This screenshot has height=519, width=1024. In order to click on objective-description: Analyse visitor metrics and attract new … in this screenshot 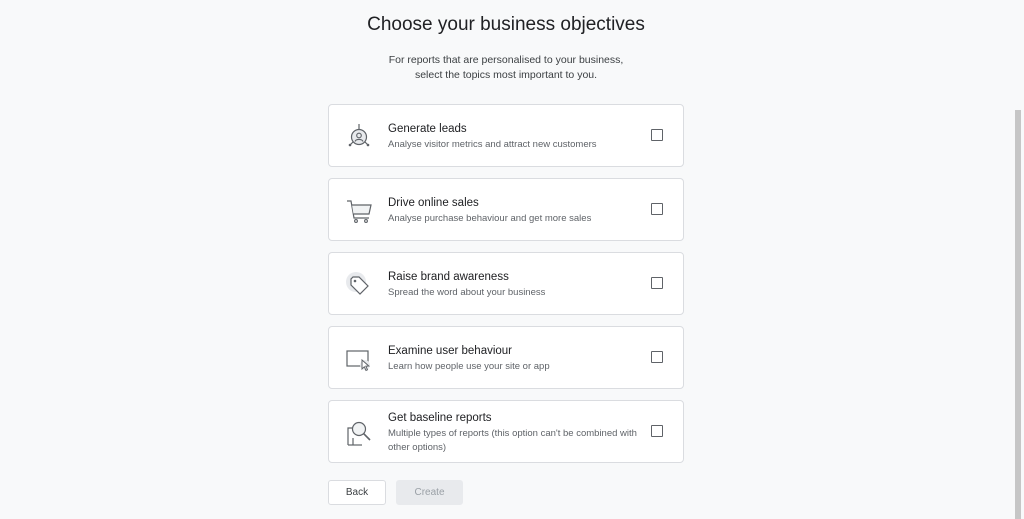, I will do `click(492, 144)`.